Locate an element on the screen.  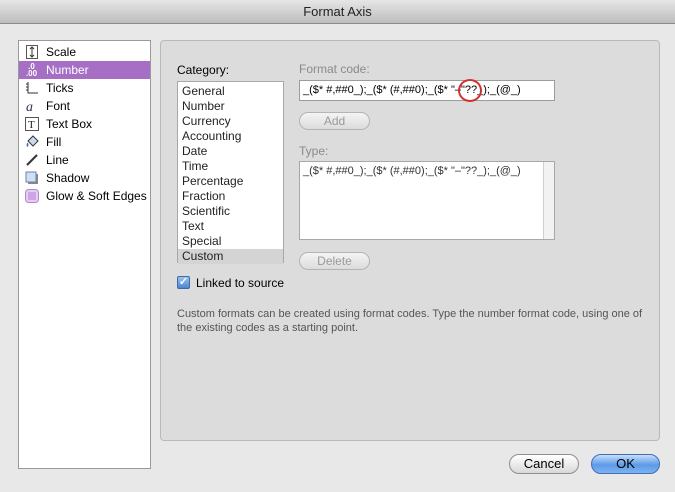
sidebar-item-label: Glow & Soft Edges is located at coordinates (96, 196).